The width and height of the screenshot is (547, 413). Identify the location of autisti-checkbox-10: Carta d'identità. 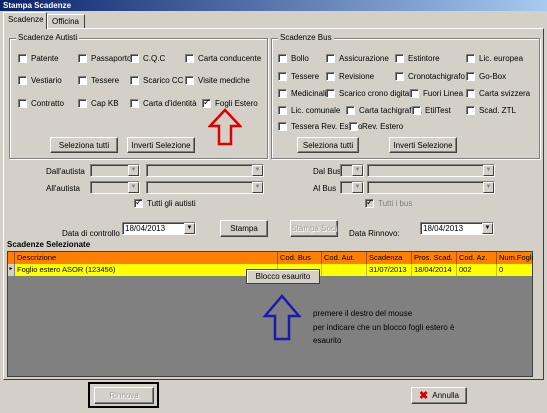
(163, 103).